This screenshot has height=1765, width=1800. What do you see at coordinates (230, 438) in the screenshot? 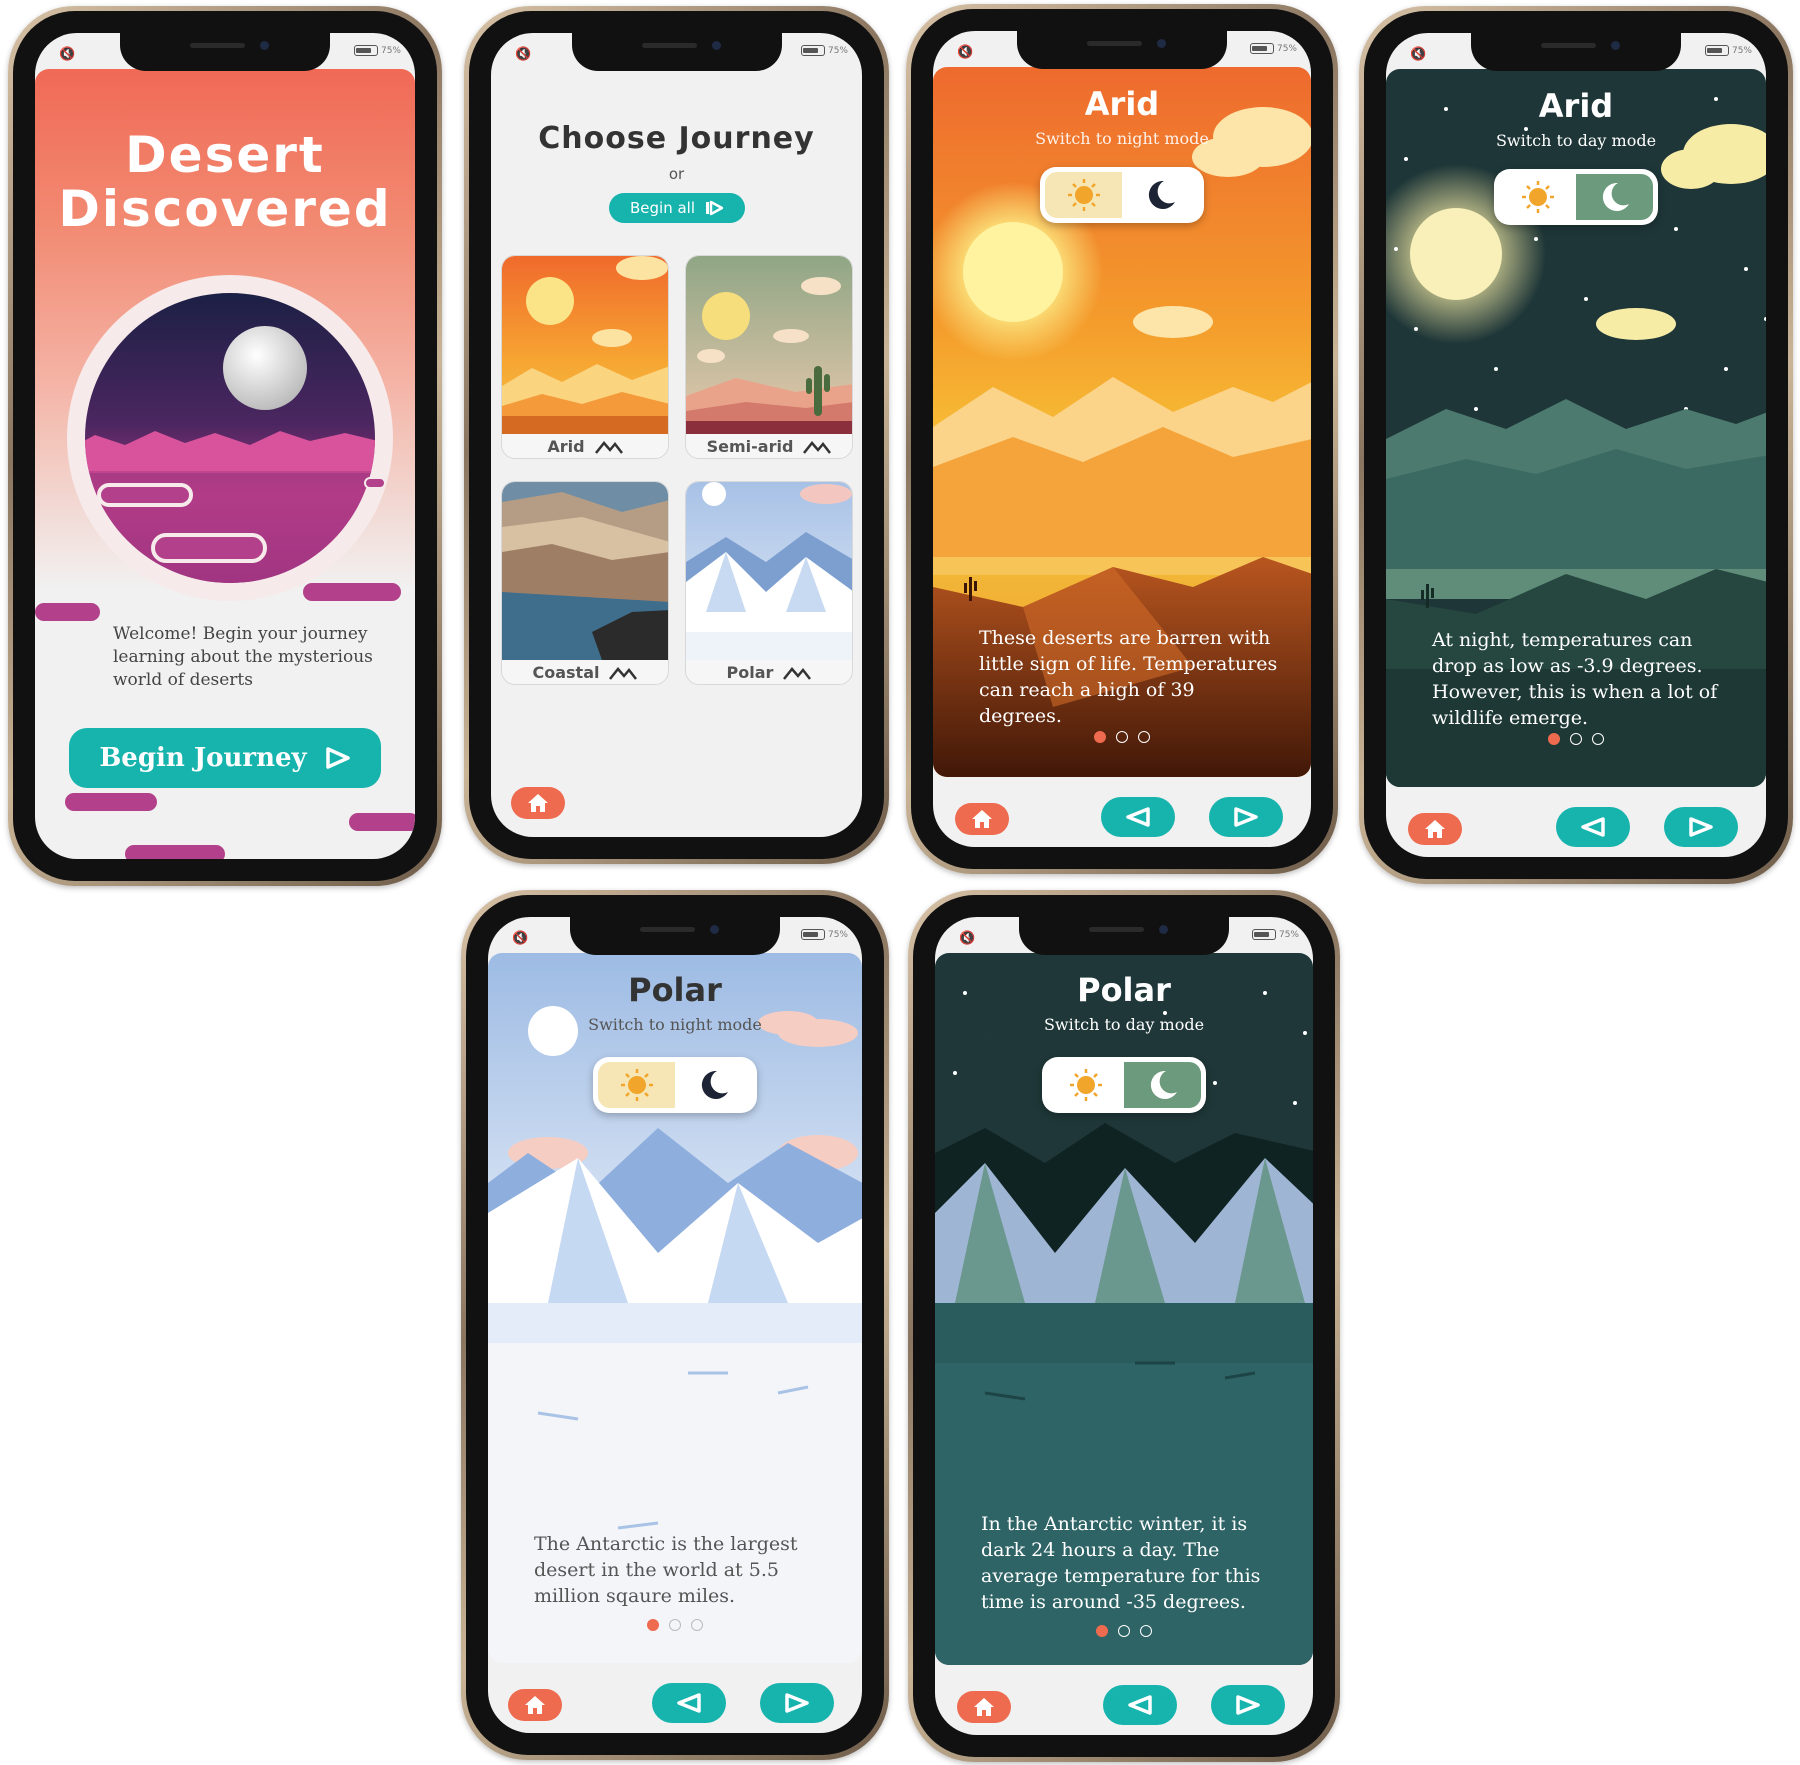
I see `desert-night-illustration` at bounding box center [230, 438].